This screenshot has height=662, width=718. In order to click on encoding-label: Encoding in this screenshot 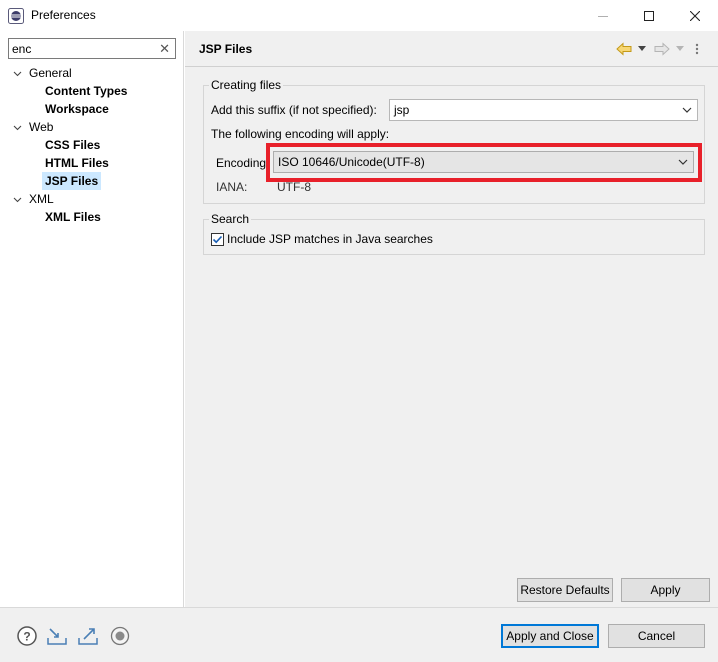, I will do `click(241, 163)`.